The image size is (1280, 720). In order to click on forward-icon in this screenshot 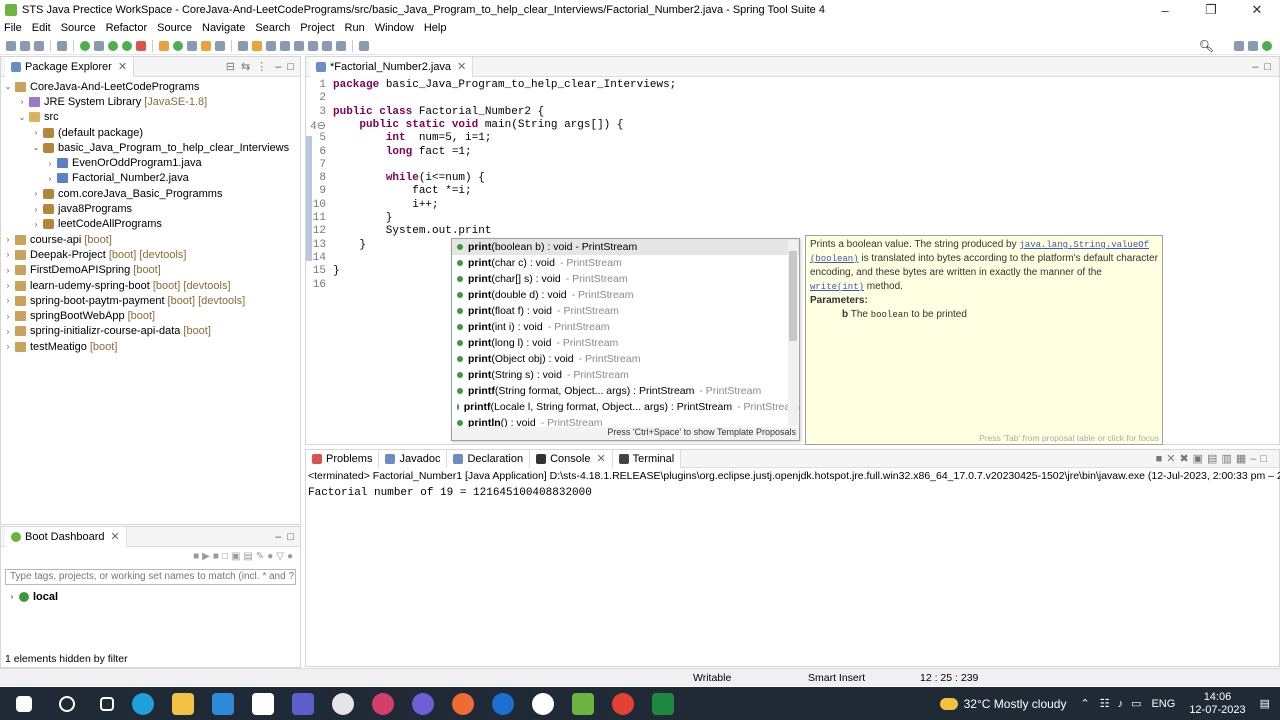, I will do `click(341, 45)`.